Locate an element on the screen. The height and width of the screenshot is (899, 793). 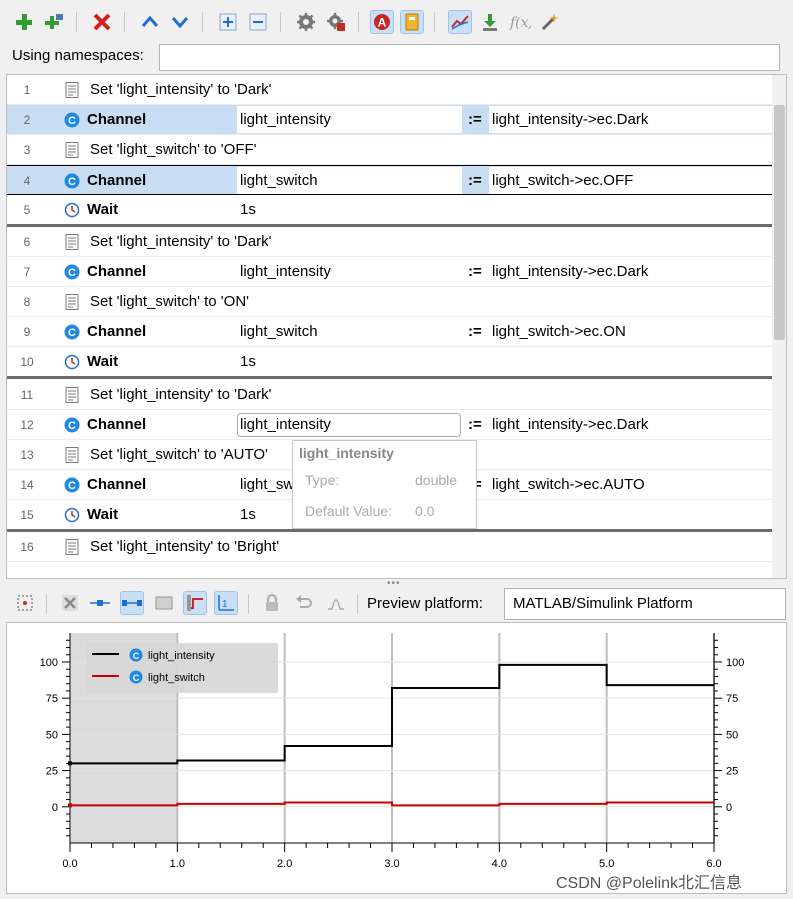
table-row: 16 Set 'light_intensity' to 'Bright' is located at coordinates (389, 547).